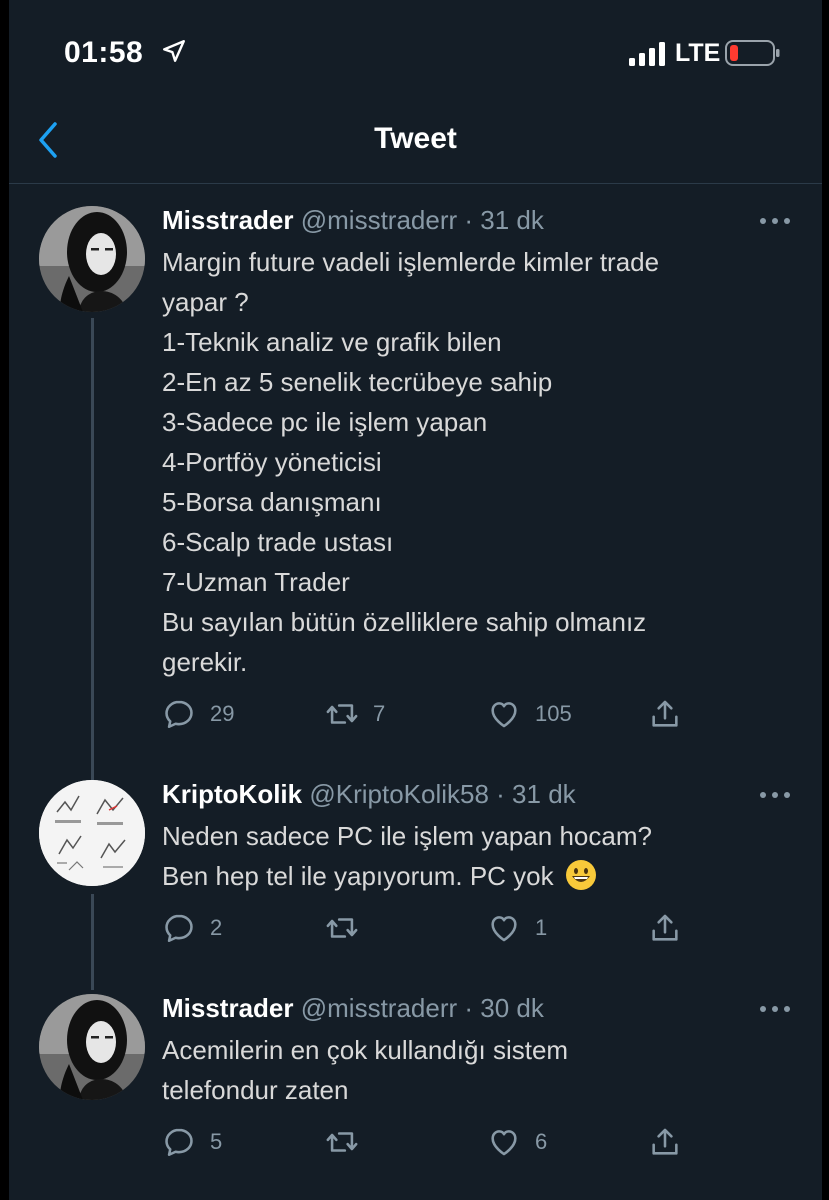 This screenshot has width=829, height=1200. I want to click on tweet-text-line: 7-Uzman Trader, so click(256, 582).